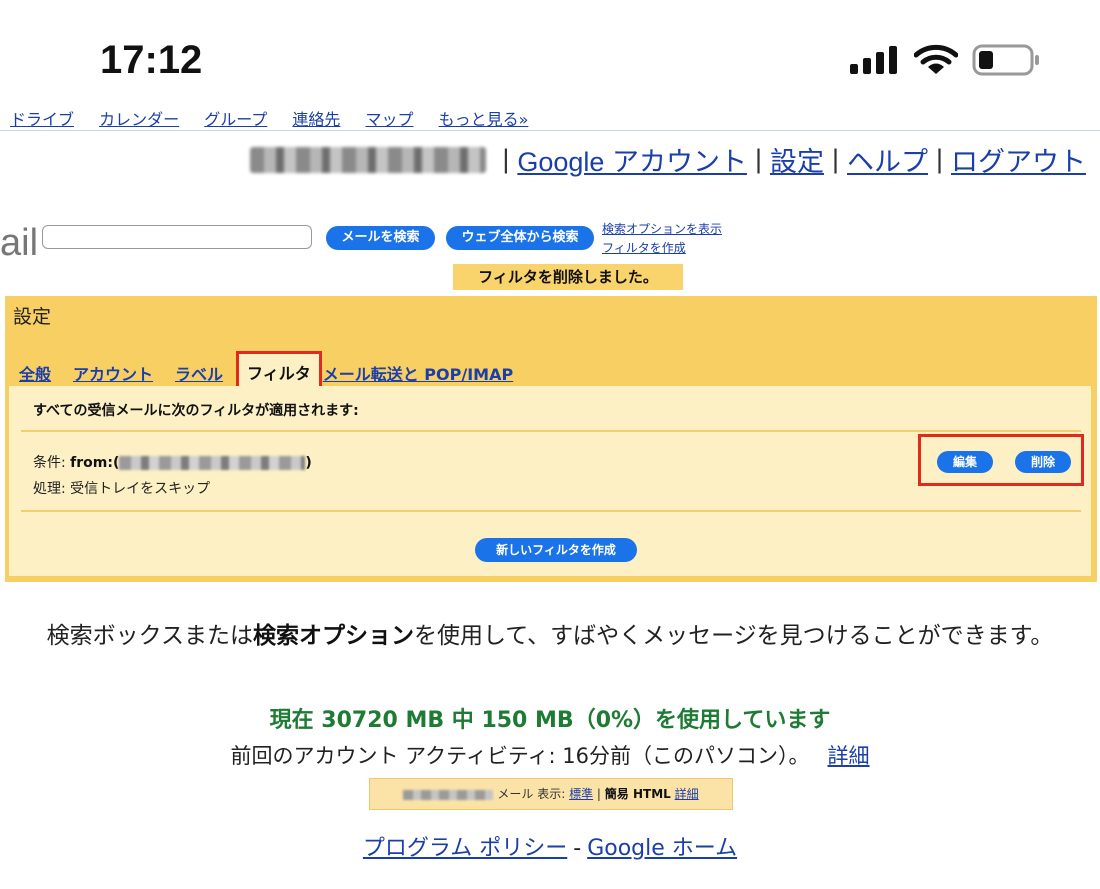 The width and height of the screenshot is (1100, 889). Describe the element at coordinates (550, 55) in the screenshot. I see `status-bar: 17:12` at that location.